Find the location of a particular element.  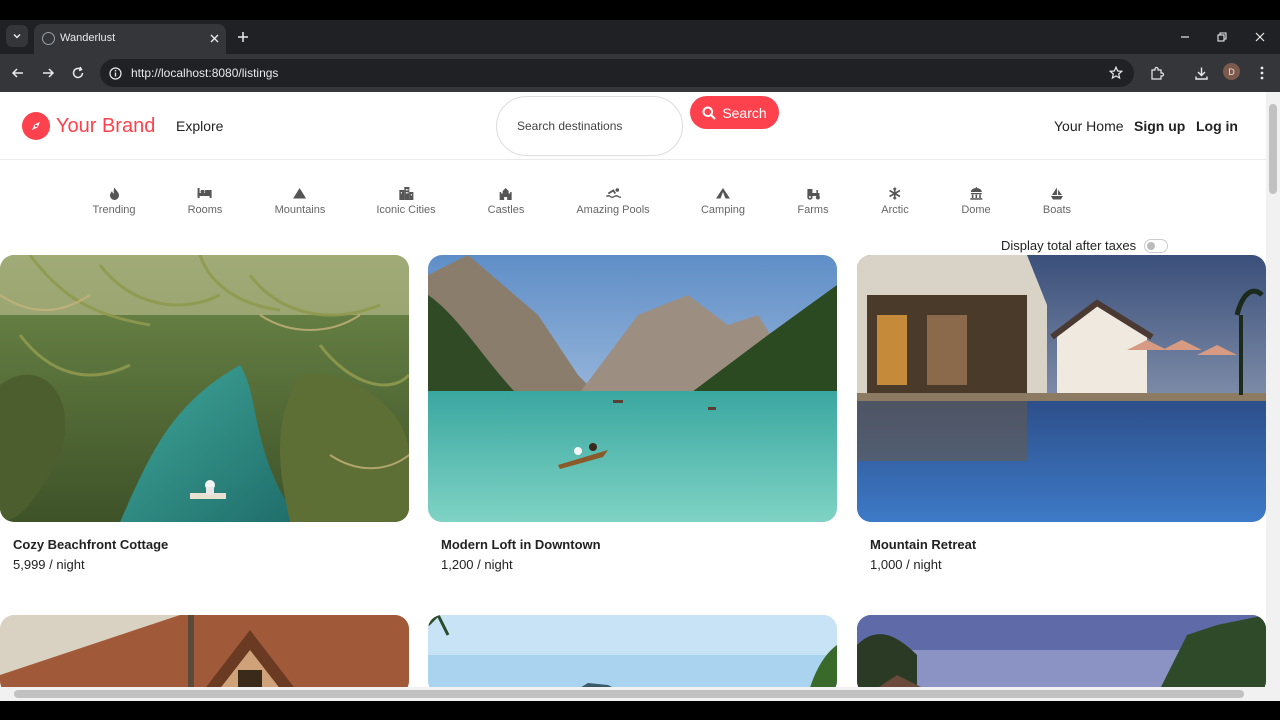

vertical-scrollbar is located at coordinates (1273, 389).